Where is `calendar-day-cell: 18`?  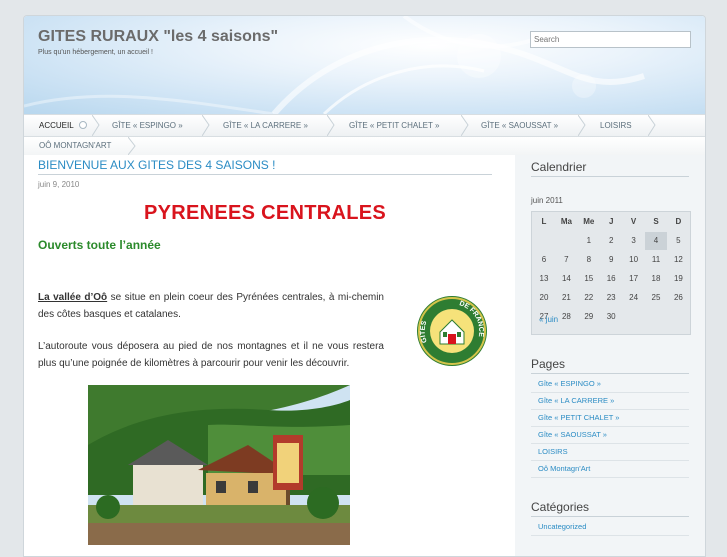
calendar-day-cell: 18 is located at coordinates (656, 278).